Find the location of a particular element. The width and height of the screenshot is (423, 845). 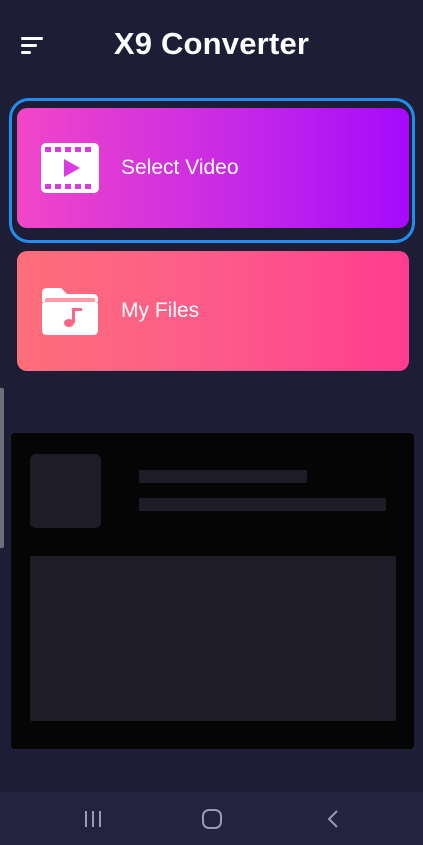

back-button is located at coordinates (333, 818).